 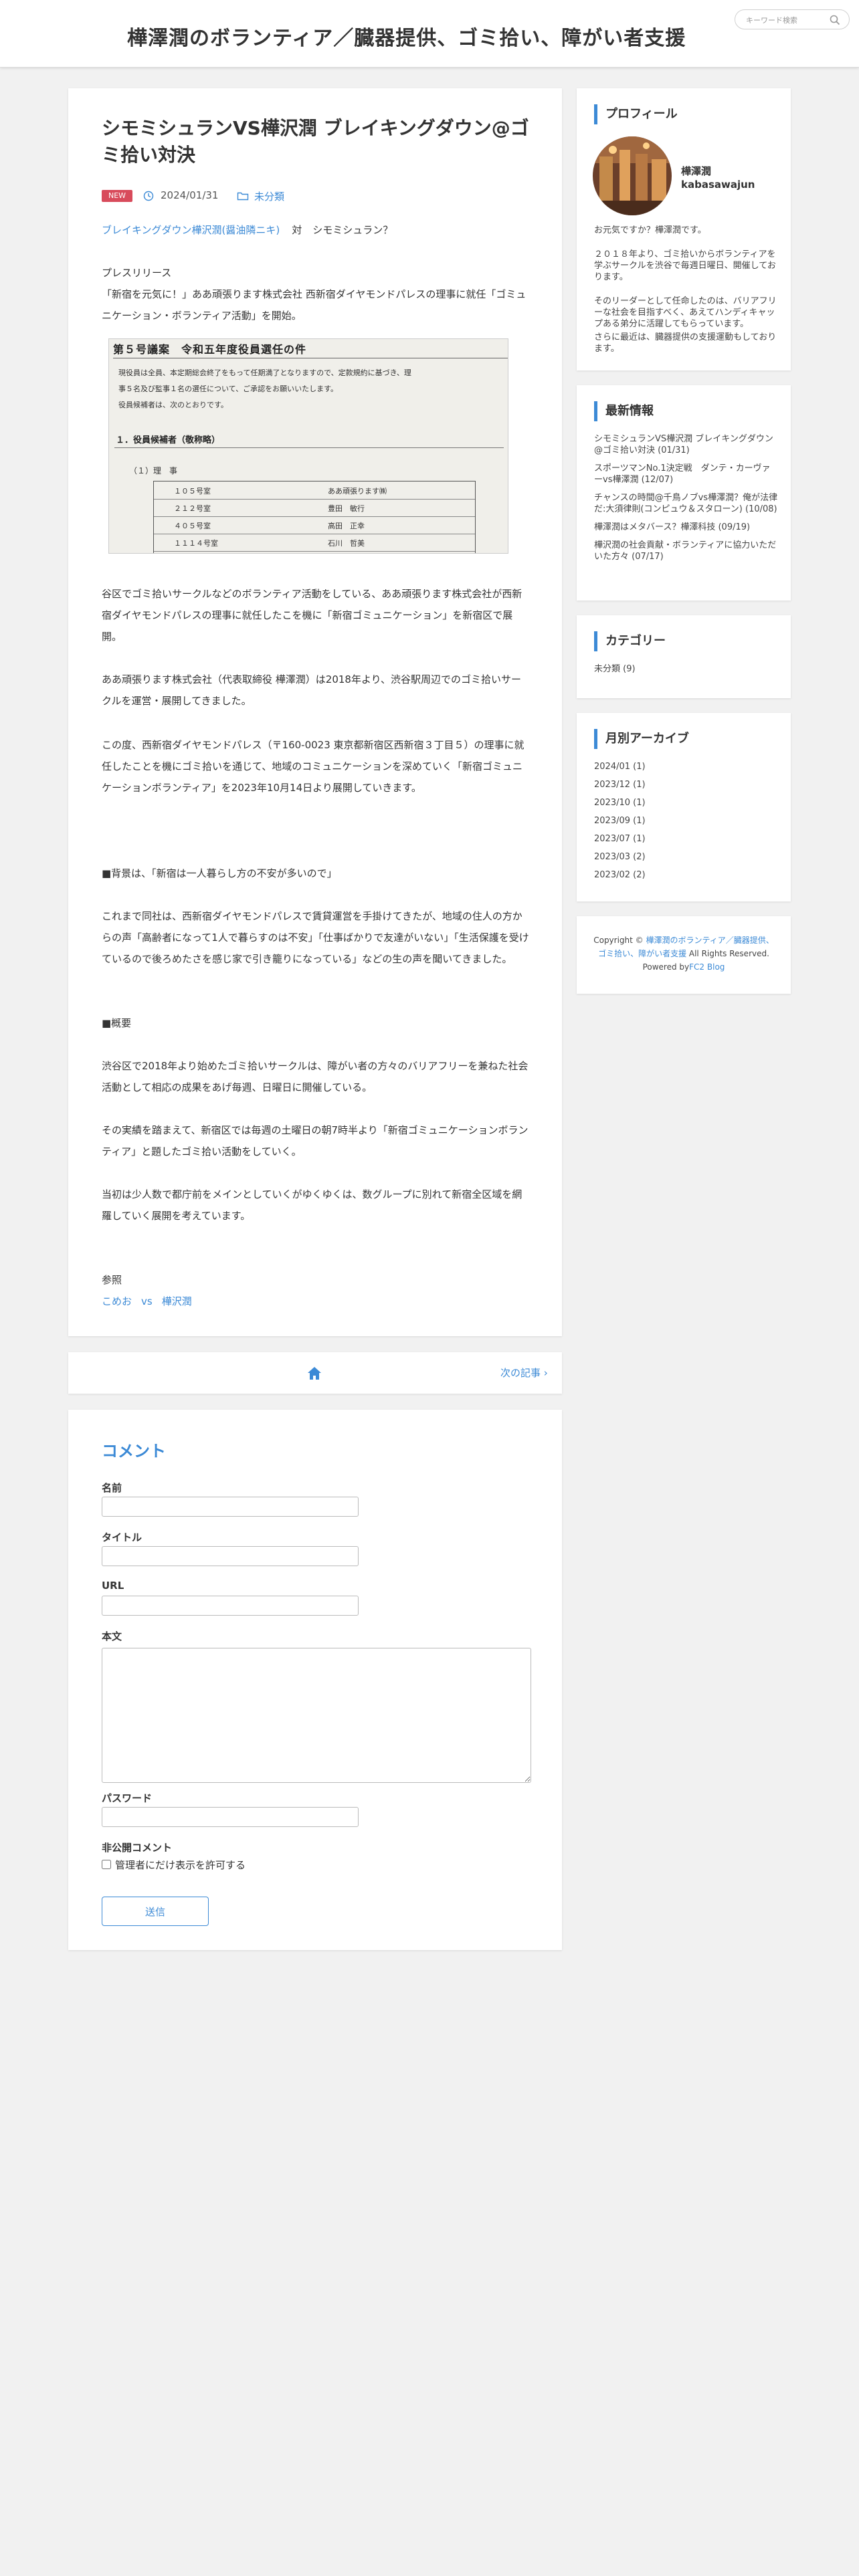 I want to click on home-icon, so click(x=314, y=1373).